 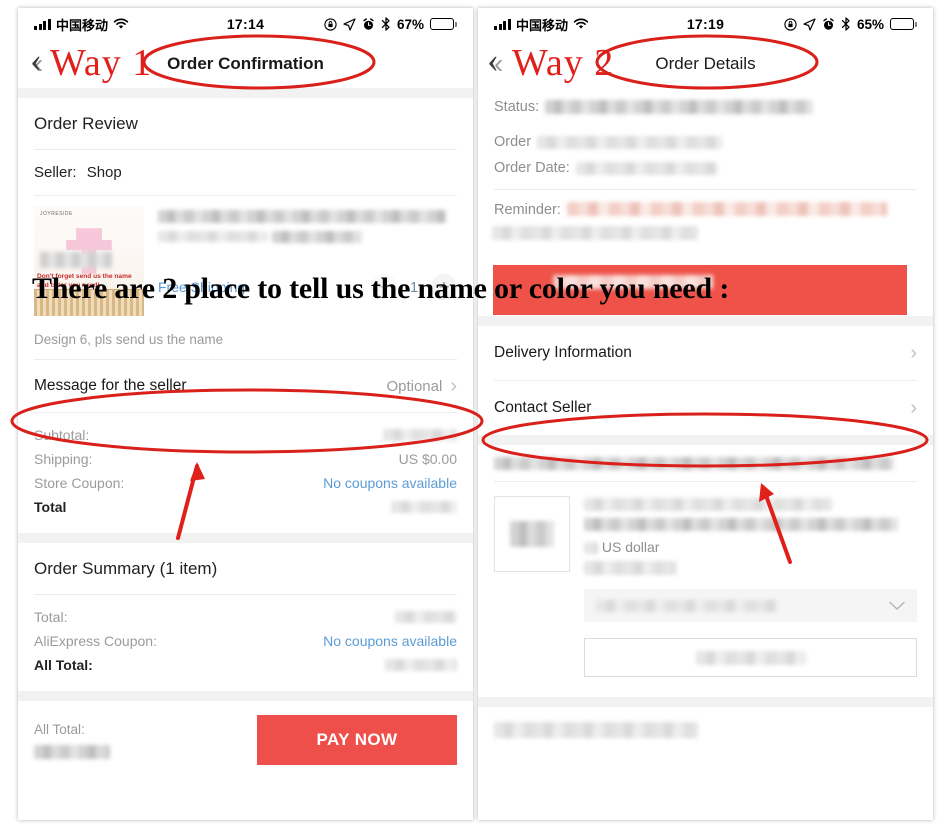 What do you see at coordinates (59, 729) in the screenshot?
I see `pay-all-total-label: All Total:` at bounding box center [59, 729].